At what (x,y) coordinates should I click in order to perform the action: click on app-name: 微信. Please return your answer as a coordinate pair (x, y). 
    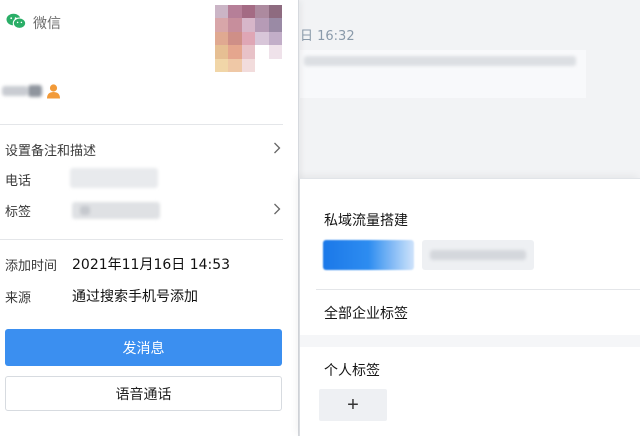
    Looking at the image, I should click on (47, 24).